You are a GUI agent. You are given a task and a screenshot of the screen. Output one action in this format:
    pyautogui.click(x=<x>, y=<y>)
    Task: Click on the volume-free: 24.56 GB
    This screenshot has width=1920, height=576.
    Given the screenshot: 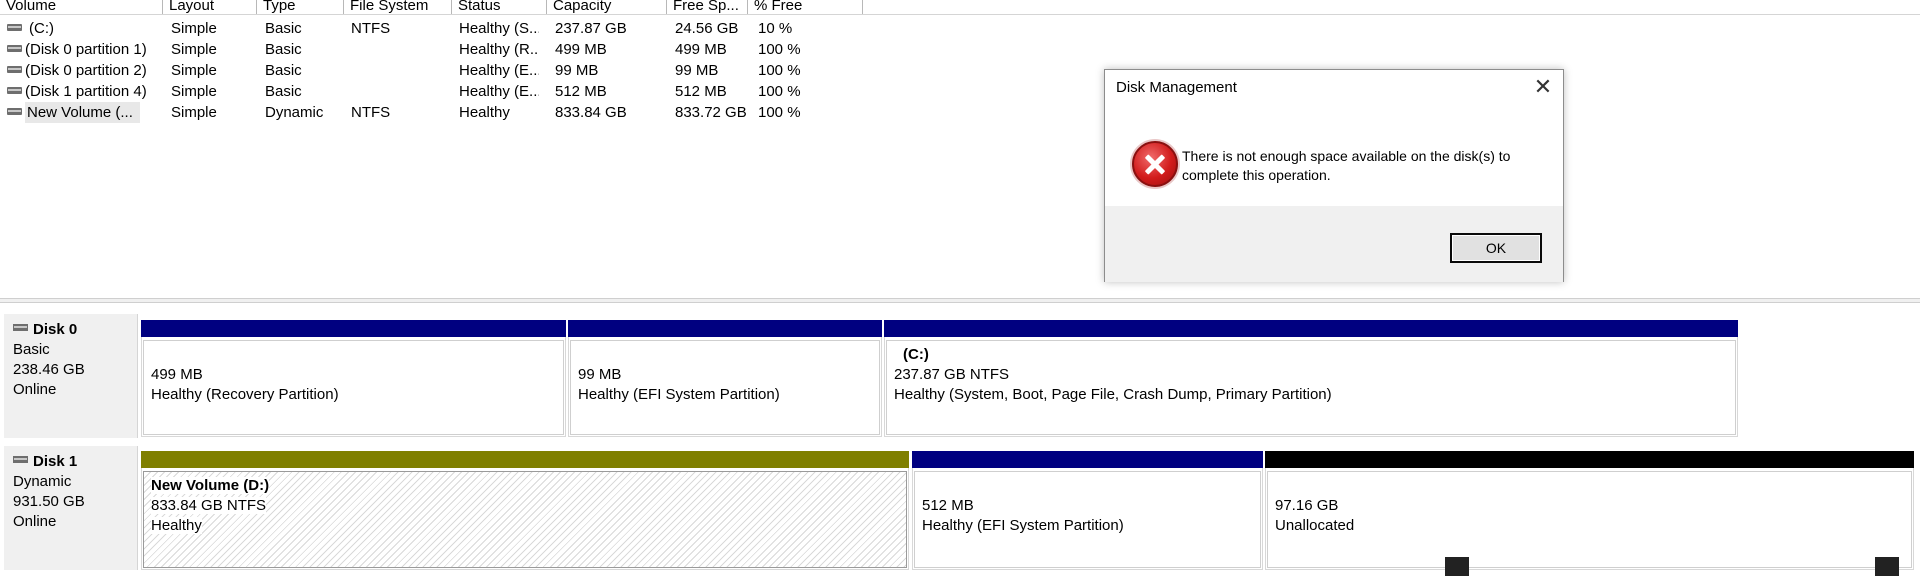 What is the action you would take?
    pyautogui.click(x=707, y=28)
    